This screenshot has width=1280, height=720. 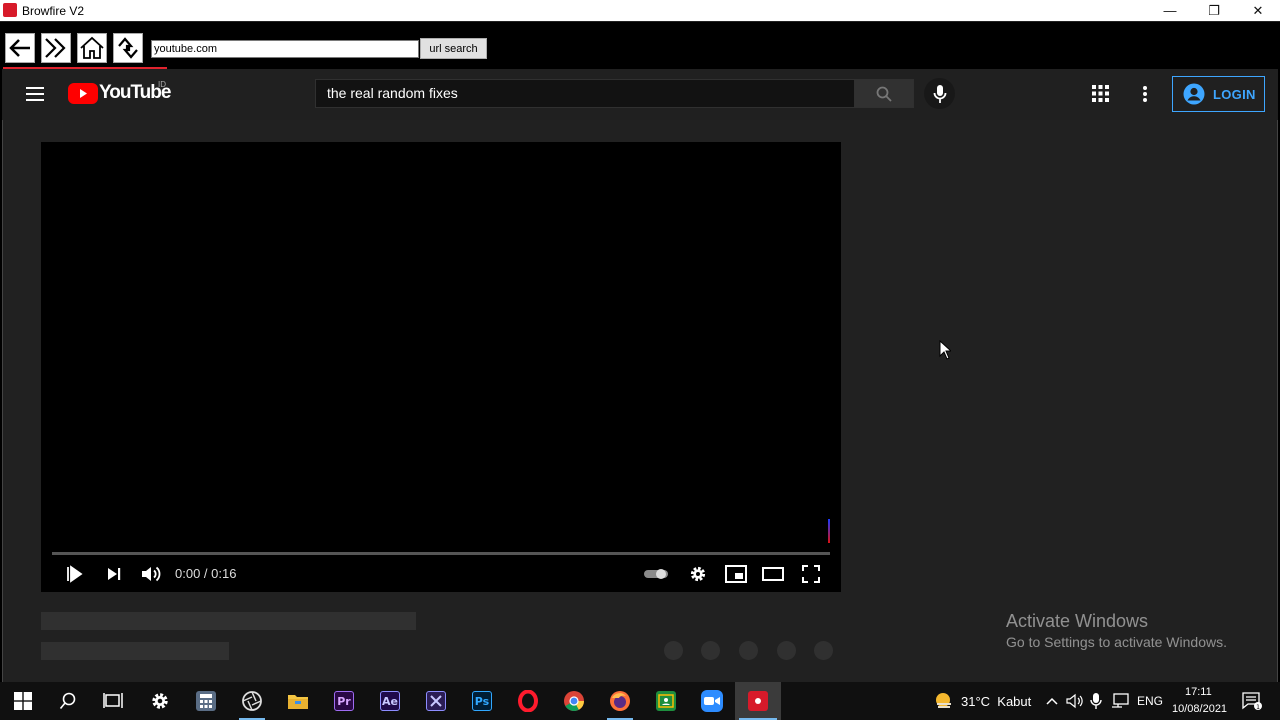 I want to click on account-circle-icon, so click(x=1194, y=94).